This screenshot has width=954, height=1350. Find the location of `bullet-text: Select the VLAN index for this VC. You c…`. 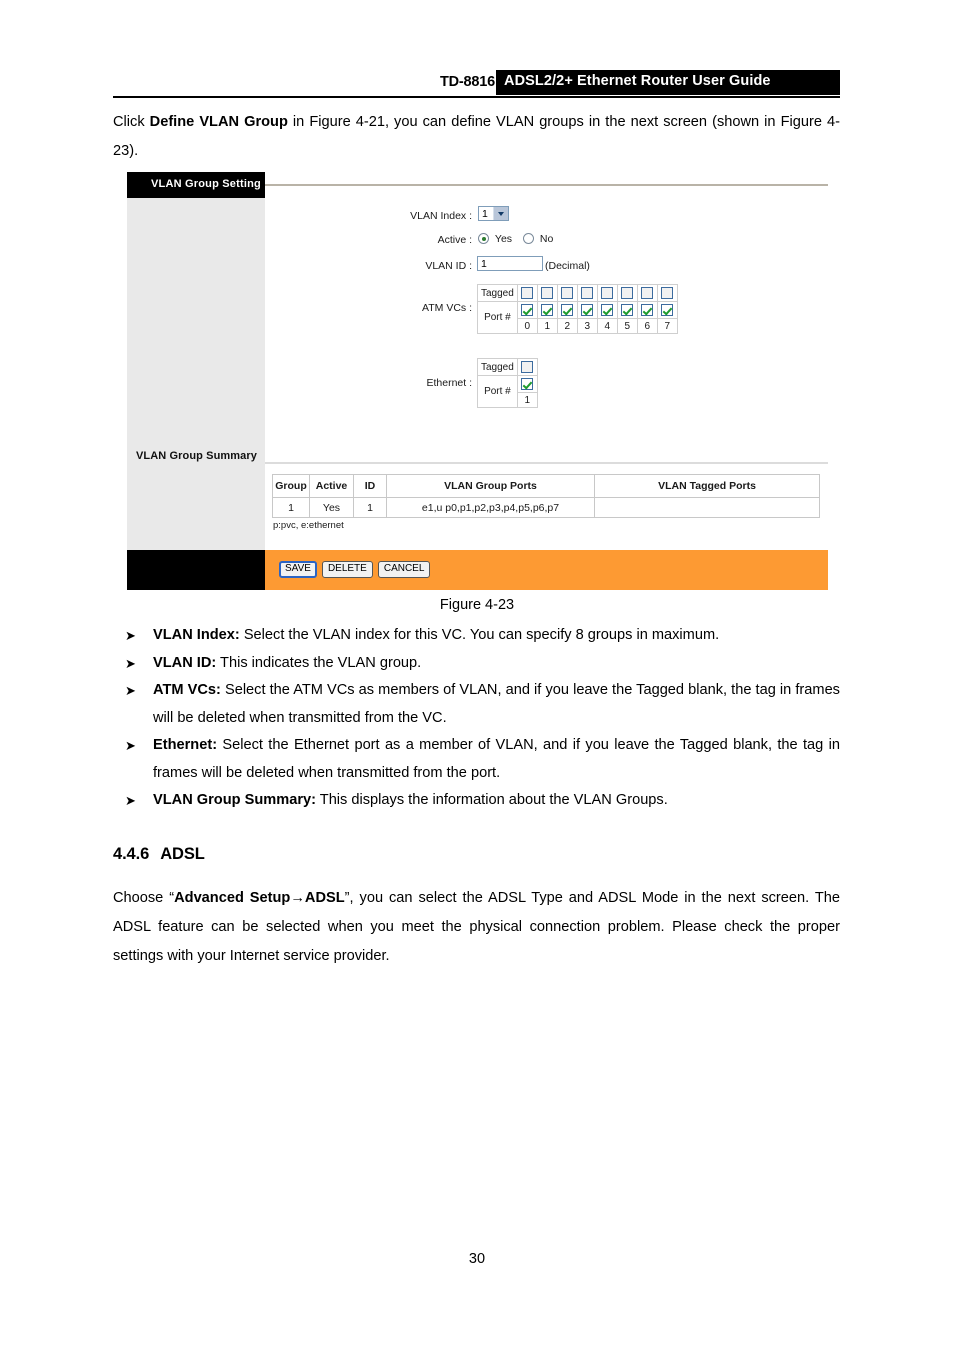

bullet-text: Select the VLAN index for this VC. You c… is located at coordinates (479, 635).